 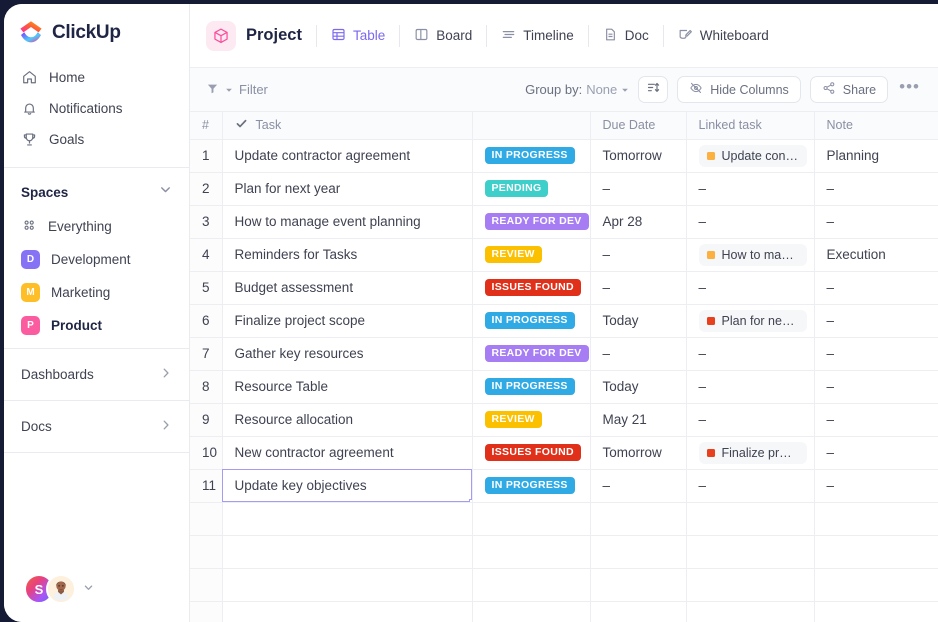 I want to click on table-row: 11 Update key objectives IN PROGRESS – – –, so click(x=564, y=486).